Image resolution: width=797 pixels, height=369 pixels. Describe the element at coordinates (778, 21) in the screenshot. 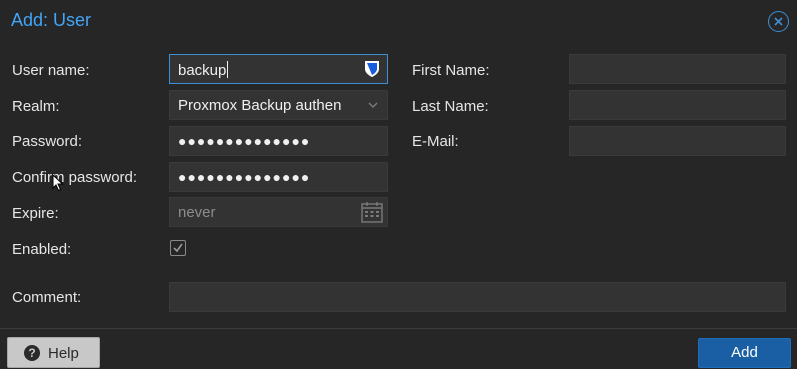

I see `close-icon` at that location.